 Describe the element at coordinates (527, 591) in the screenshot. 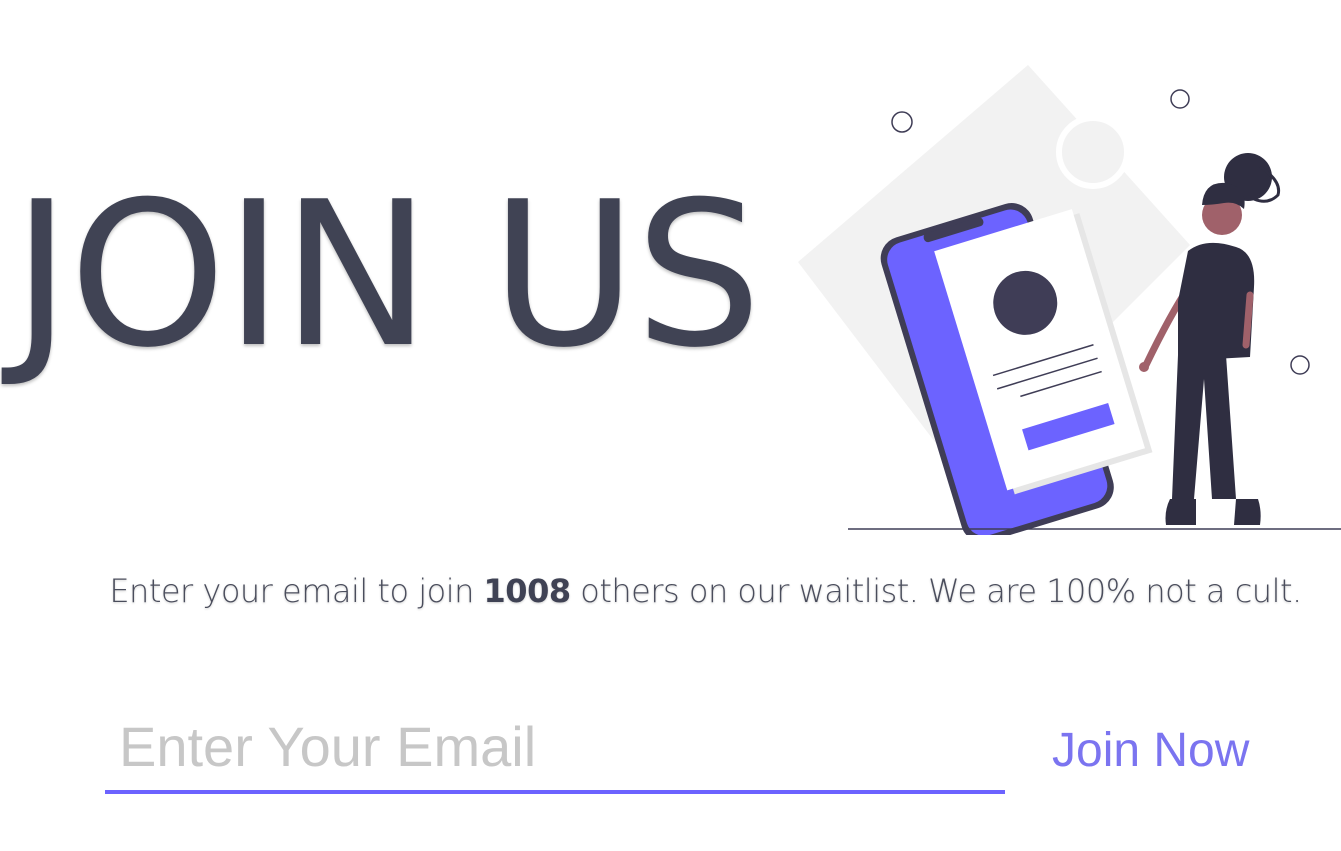

I see `waitlist-count: 1008` at that location.